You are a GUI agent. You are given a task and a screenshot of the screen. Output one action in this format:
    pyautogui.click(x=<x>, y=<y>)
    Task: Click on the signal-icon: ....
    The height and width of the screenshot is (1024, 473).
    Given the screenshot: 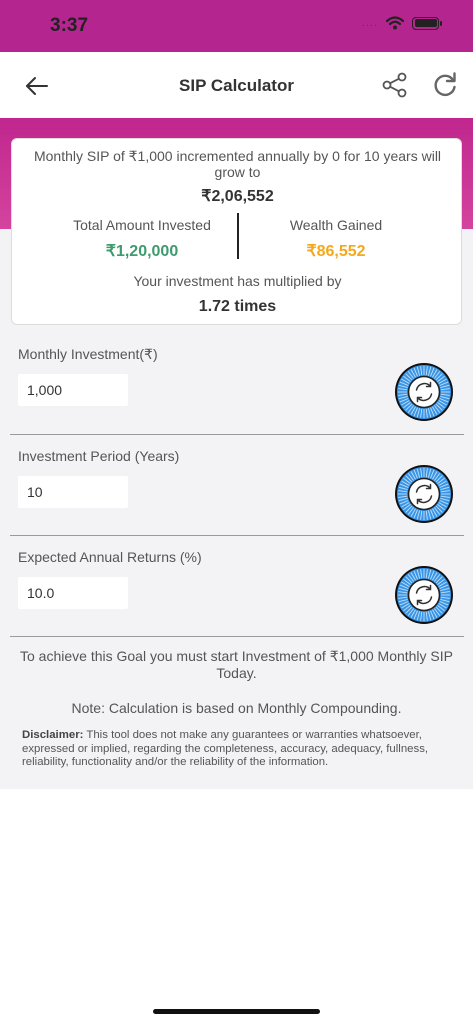 What is the action you would take?
    pyautogui.click(x=369, y=23)
    